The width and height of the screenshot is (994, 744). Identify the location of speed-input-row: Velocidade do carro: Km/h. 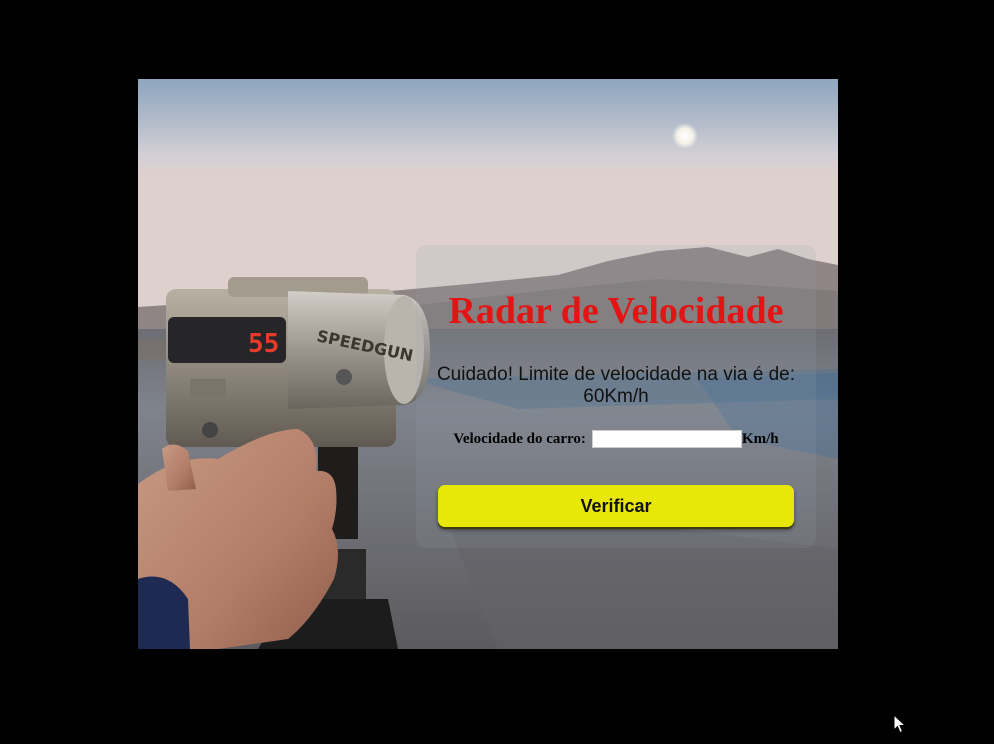
(616, 439).